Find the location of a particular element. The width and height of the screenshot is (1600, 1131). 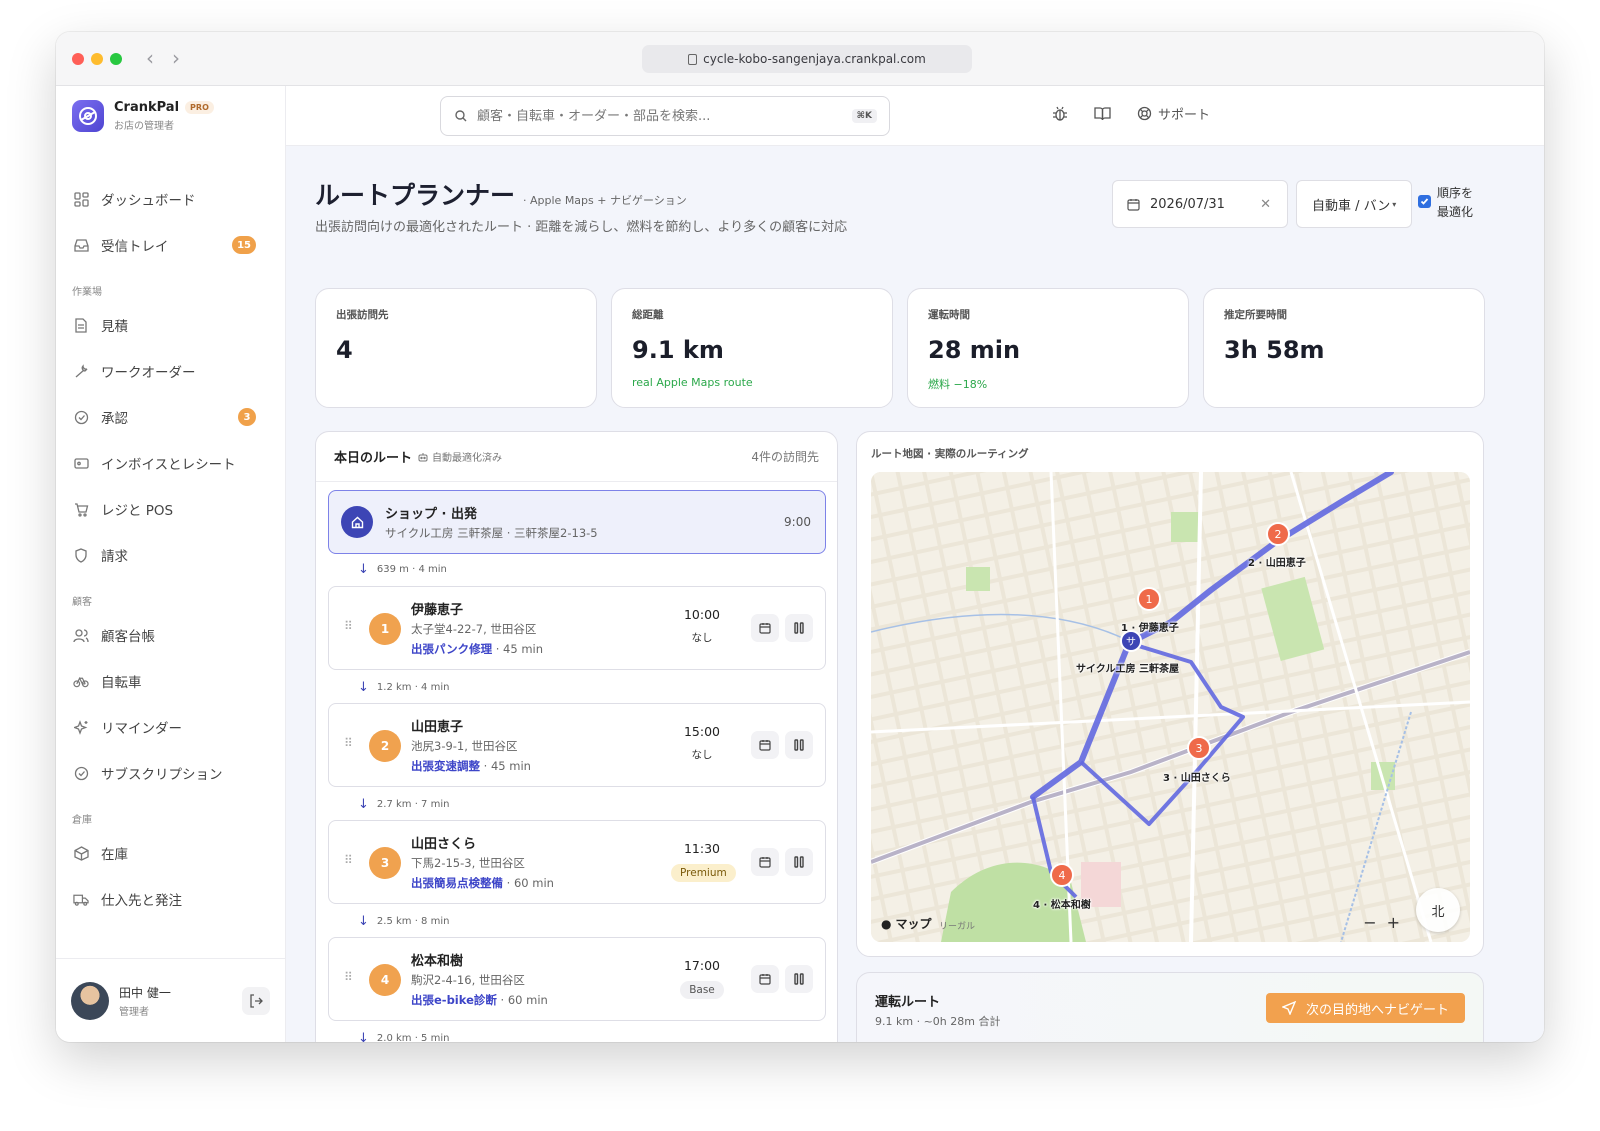

sidebar-item-customer-ledger: 顧客台帳 is located at coordinates (171, 635).